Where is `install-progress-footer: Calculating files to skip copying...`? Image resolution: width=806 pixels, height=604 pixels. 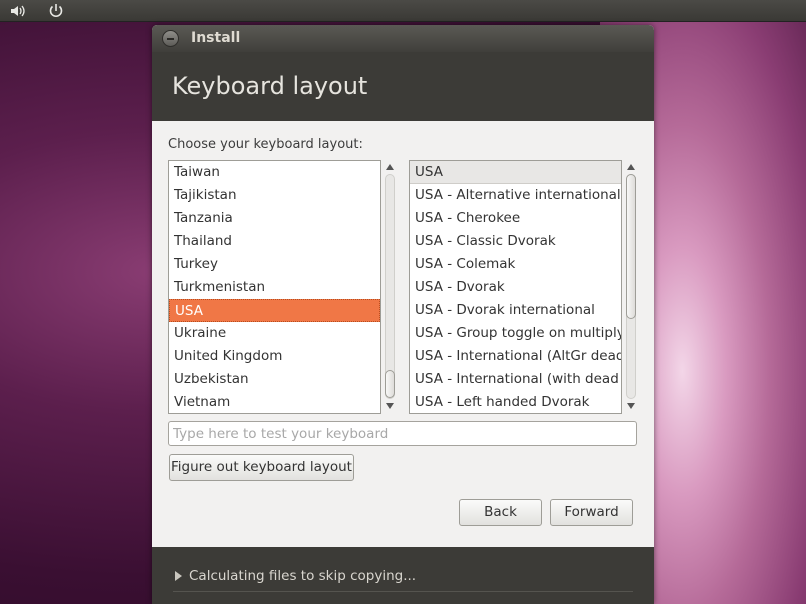
install-progress-footer: Calculating files to skip copying... is located at coordinates (403, 575).